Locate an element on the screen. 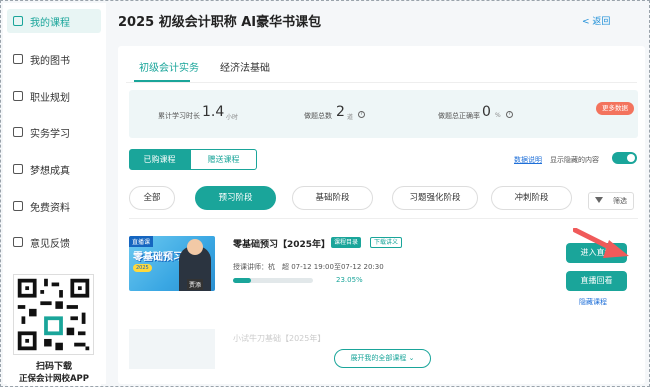  course-icon is located at coordinates (18, 21).